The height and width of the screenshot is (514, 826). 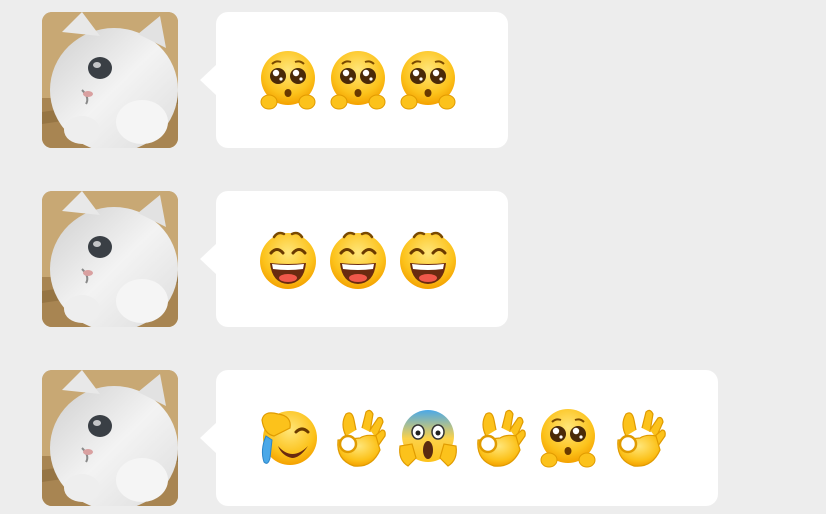 I want to click on screaming-face-icon, so click(x=428, y=438).